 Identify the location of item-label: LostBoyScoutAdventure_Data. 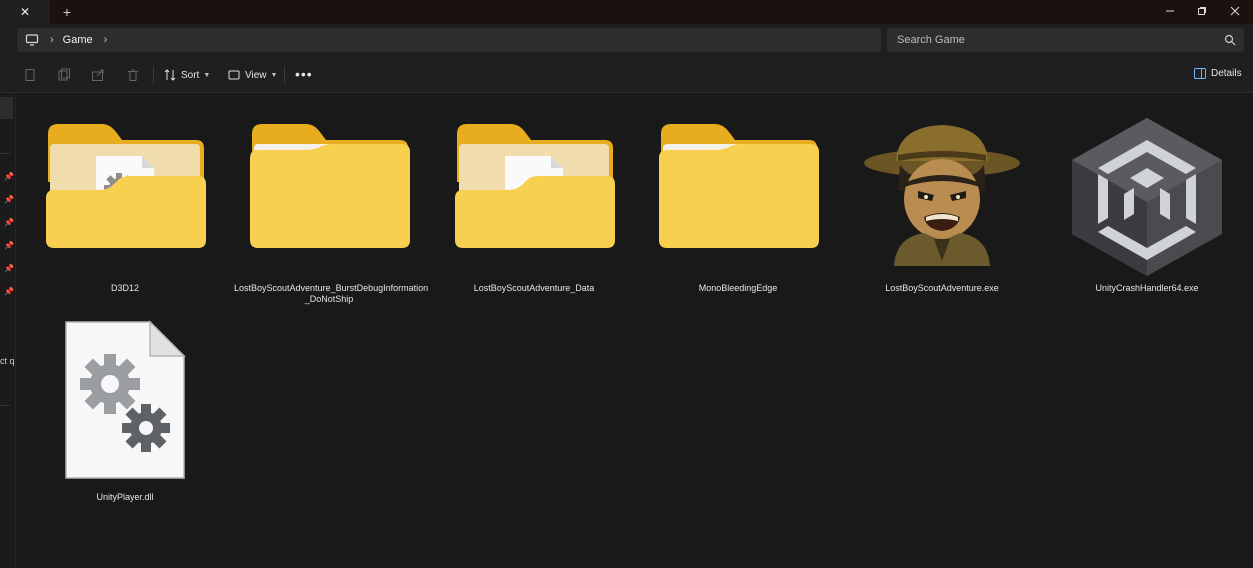
(534, 288).